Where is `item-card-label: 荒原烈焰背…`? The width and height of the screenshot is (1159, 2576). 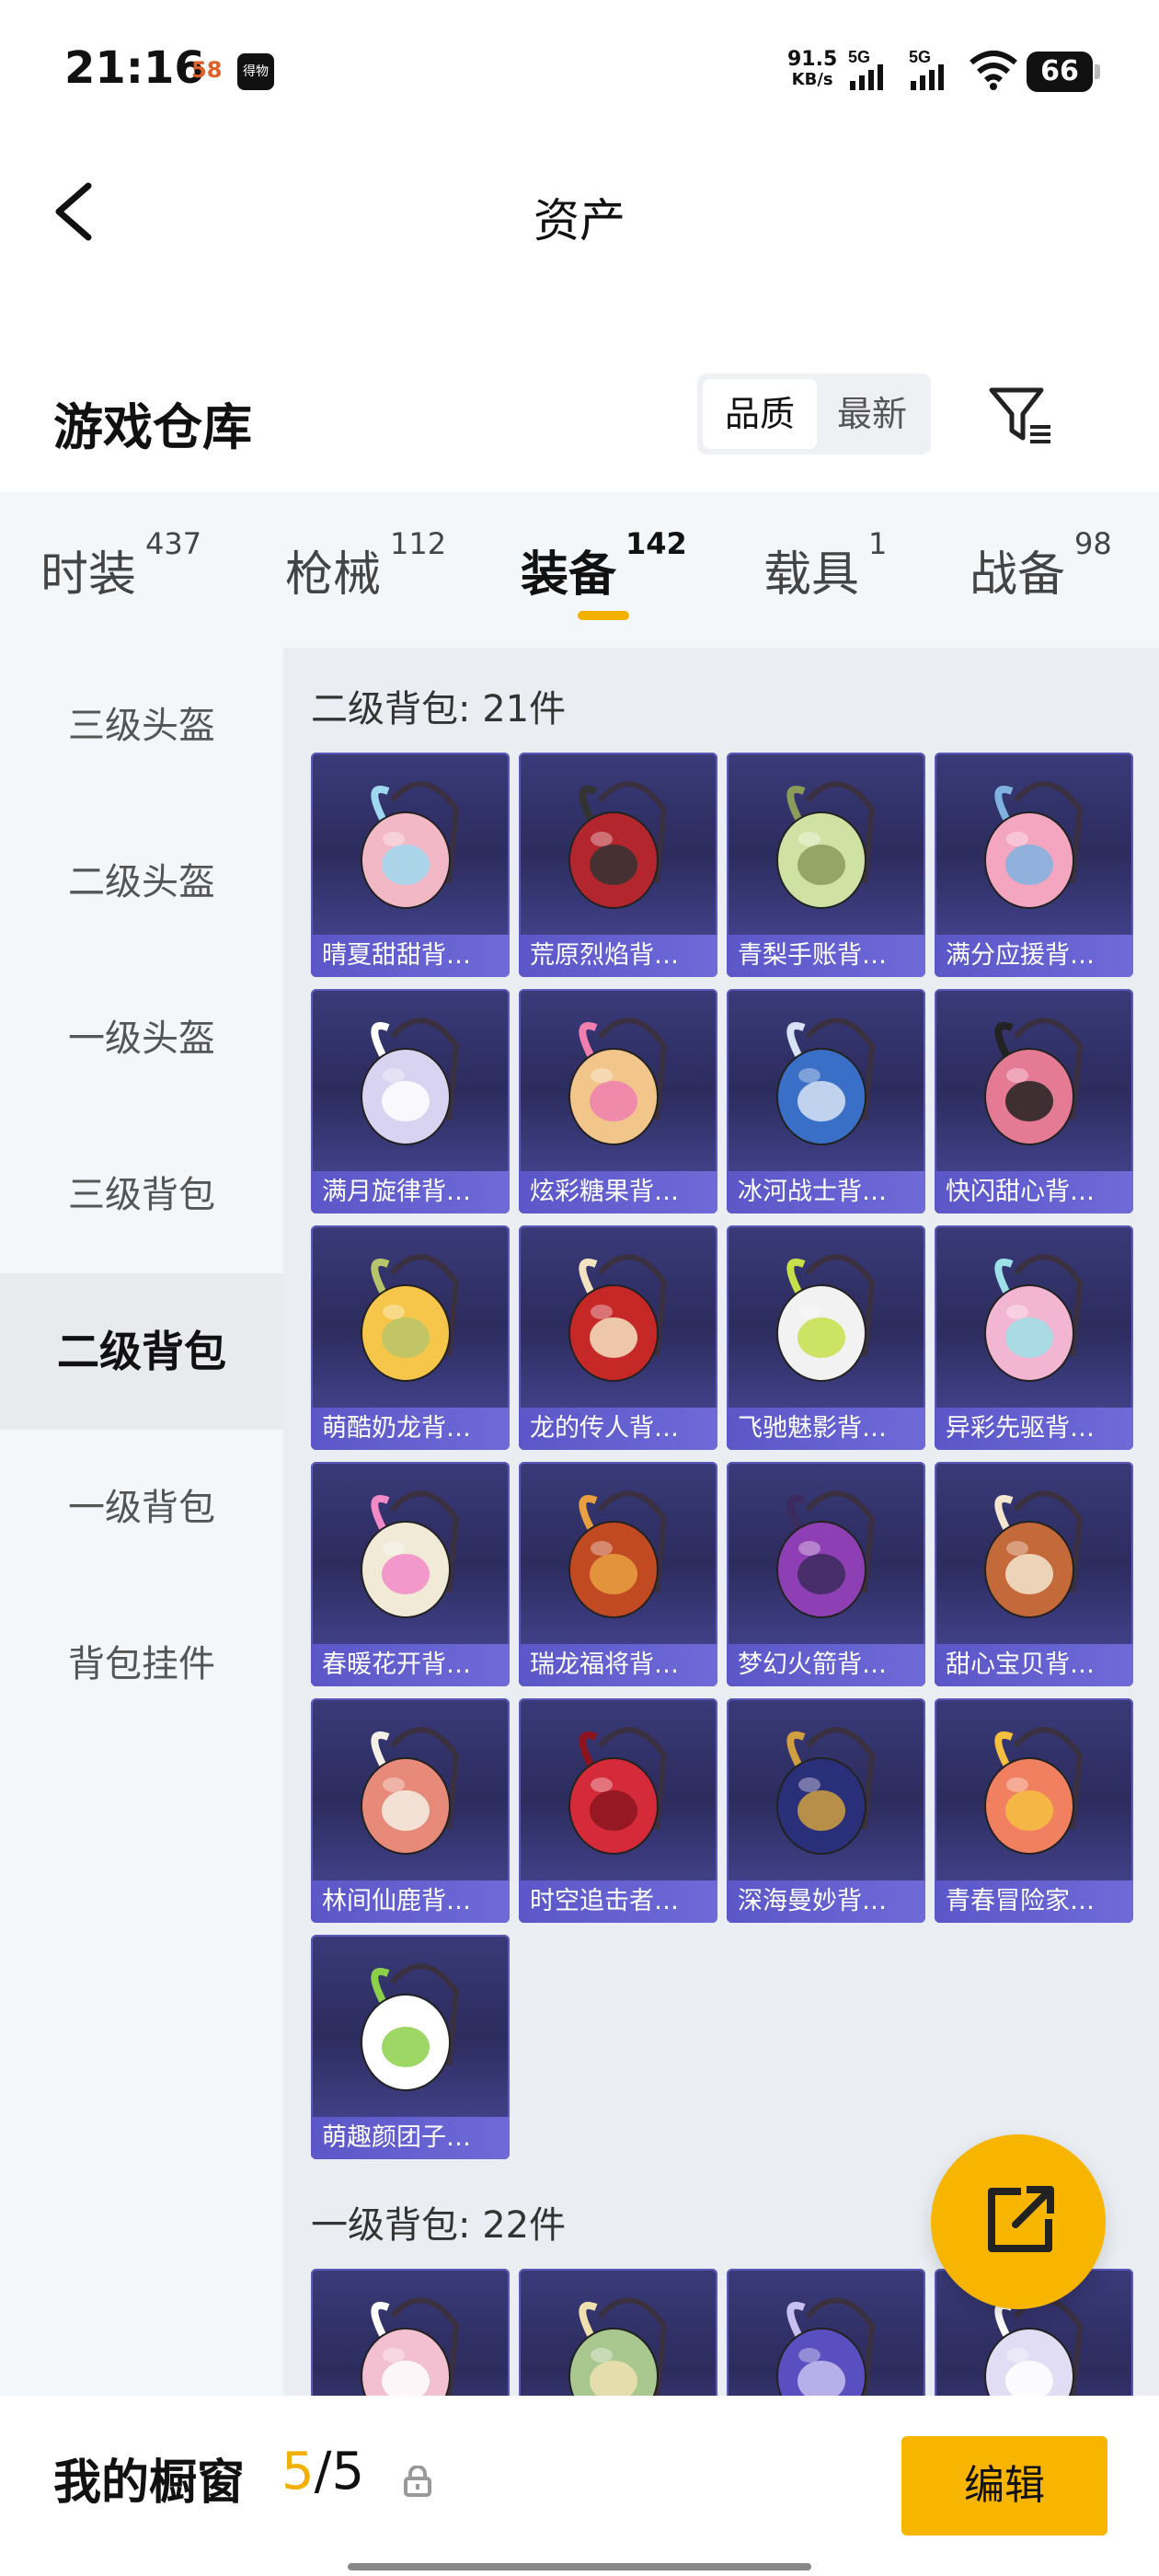
item-card-label: 荒原烈焰背… is located at coordinates (618, 956).